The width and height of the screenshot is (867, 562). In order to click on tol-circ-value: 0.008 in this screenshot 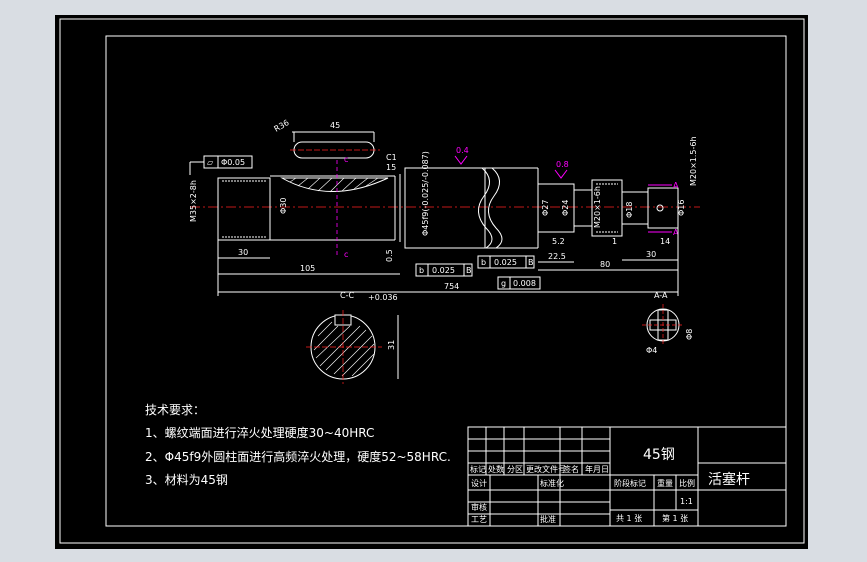, I will do `click(524, 283)`.